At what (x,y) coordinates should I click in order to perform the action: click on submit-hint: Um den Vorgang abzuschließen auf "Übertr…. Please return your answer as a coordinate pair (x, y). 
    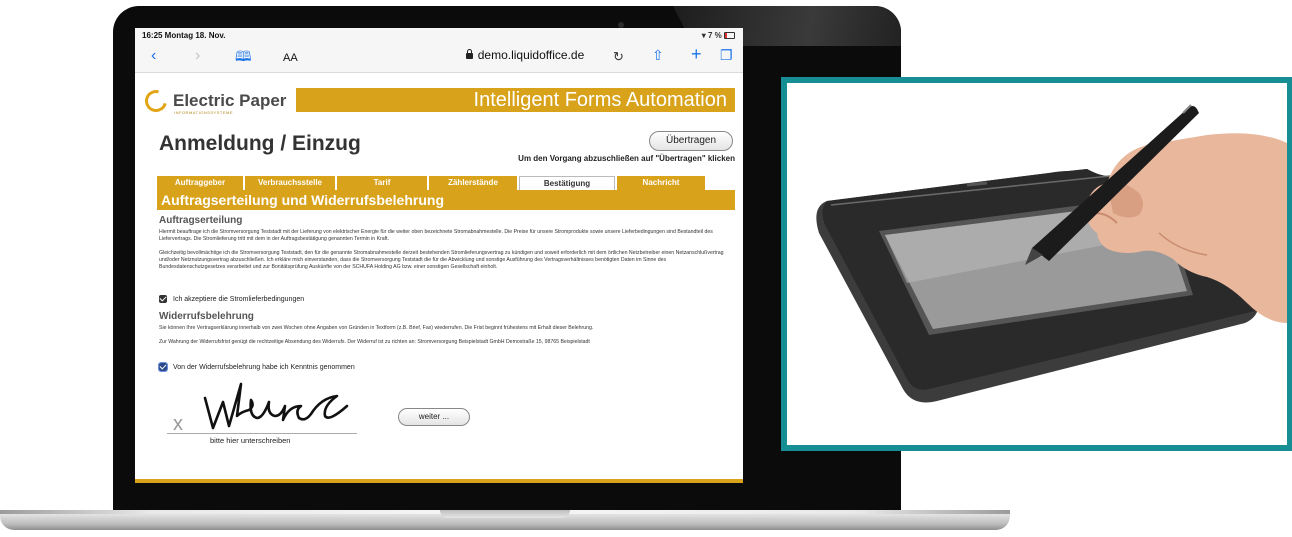
    Looking at the image, I should click on (626, 158).